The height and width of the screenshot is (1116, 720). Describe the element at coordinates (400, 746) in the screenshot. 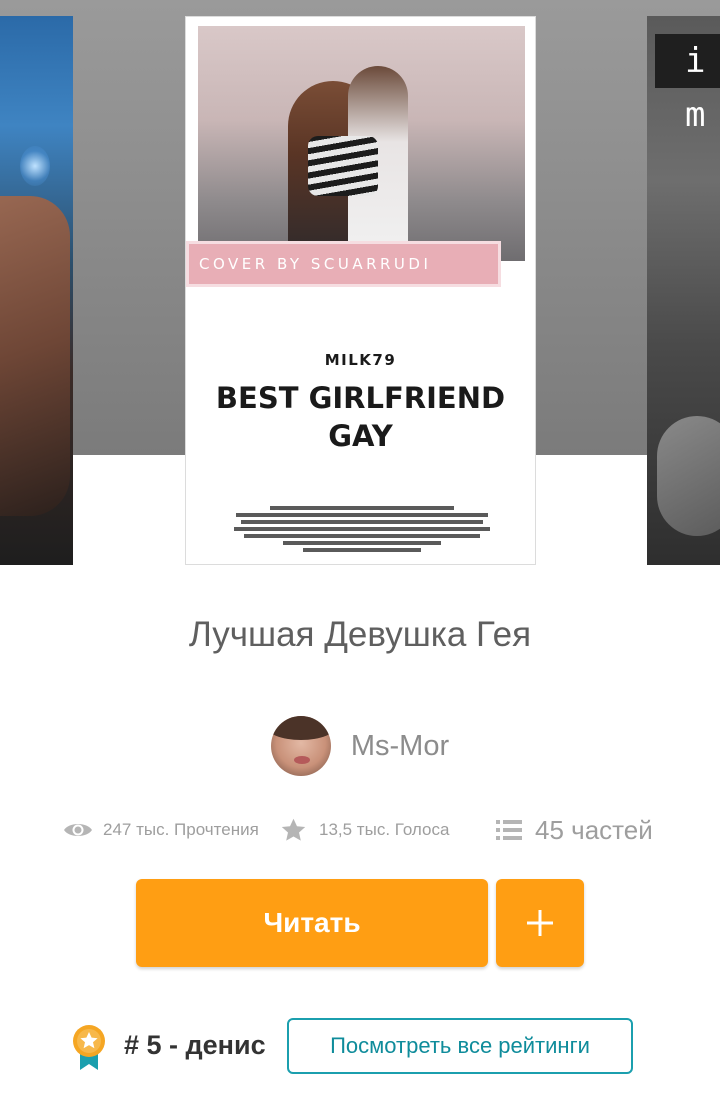

I see `author-name: Ms-Mor` at that location.